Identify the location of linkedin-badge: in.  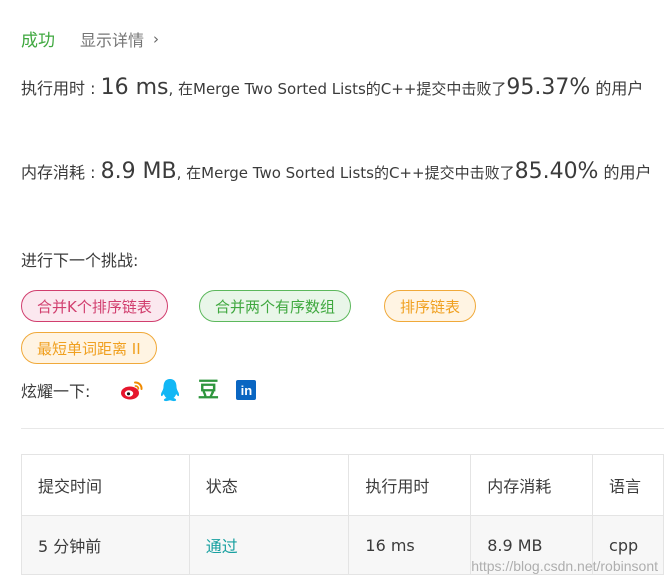
(246, 390).